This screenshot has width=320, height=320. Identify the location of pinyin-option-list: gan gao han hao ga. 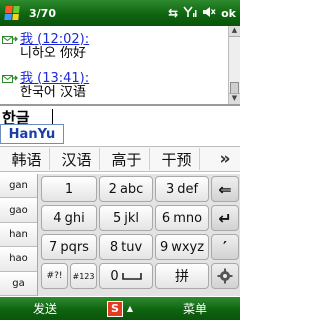
(19, 235).